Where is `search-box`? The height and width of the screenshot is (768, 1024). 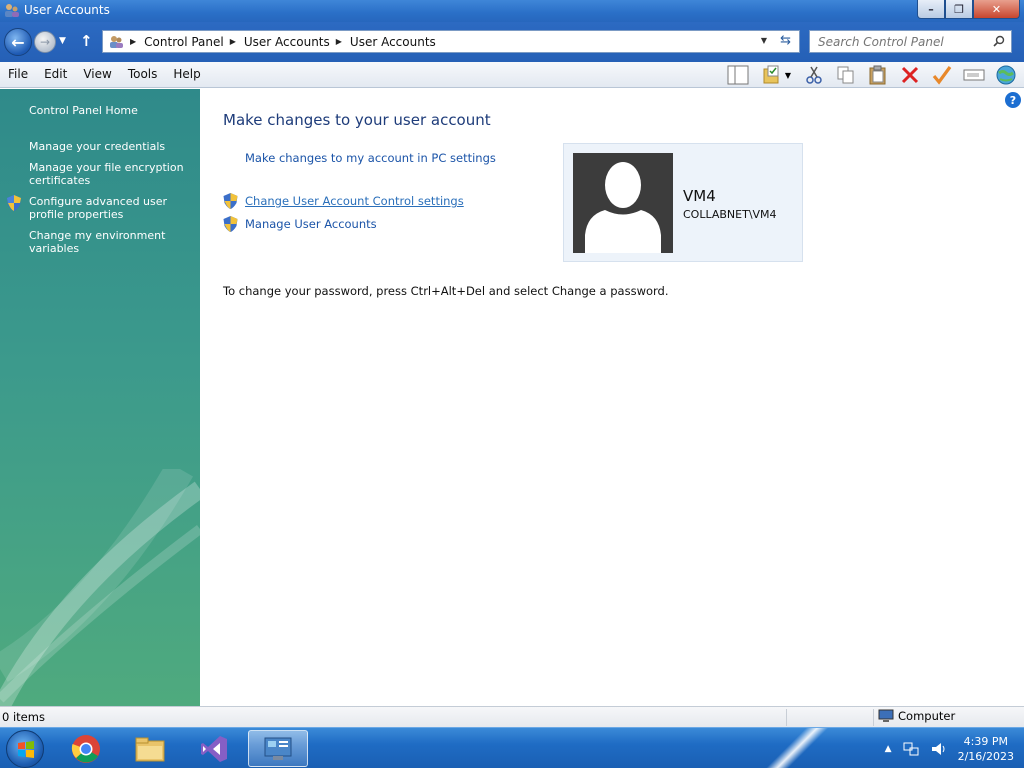 search-box is located at coordinates (910, 41).